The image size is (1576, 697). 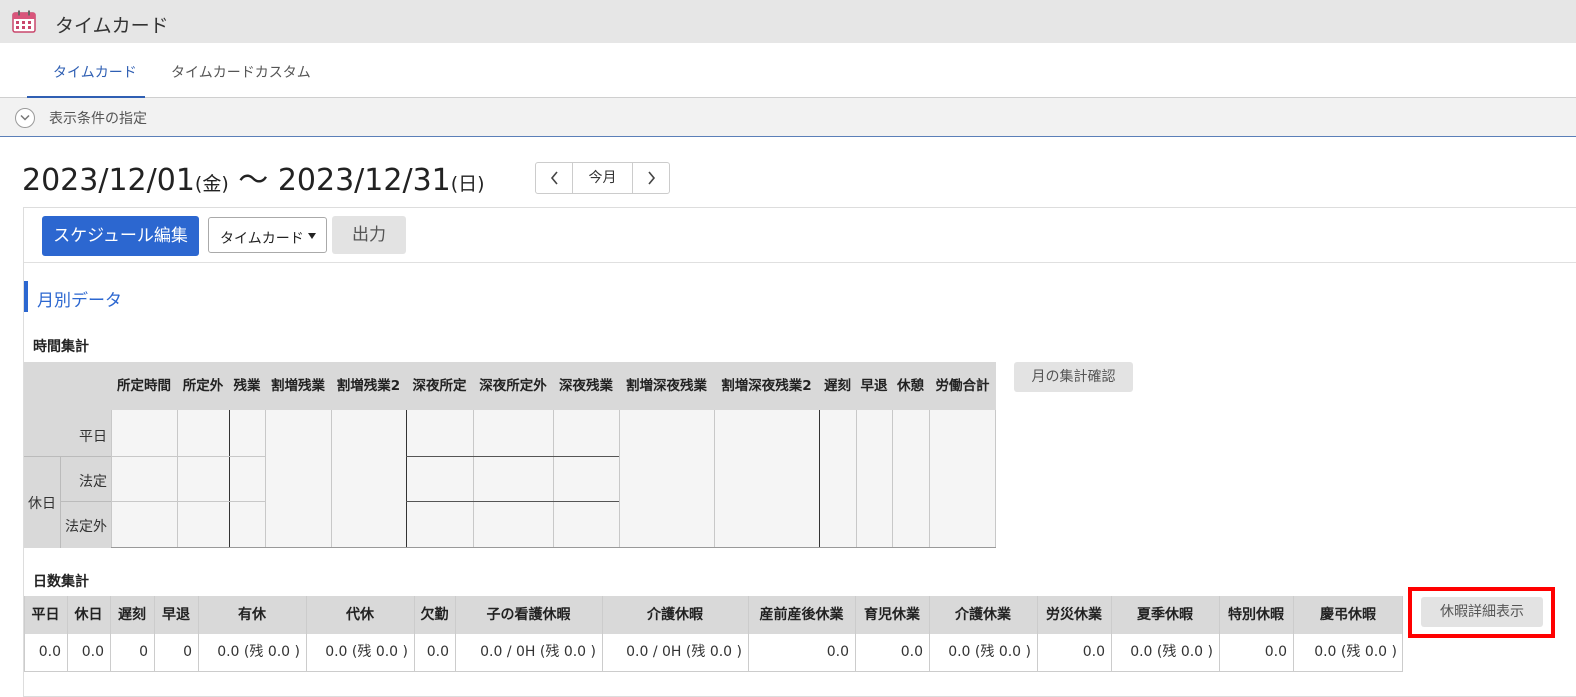 I want to click on month-navigation: 今月, so click(x=602, y=178).